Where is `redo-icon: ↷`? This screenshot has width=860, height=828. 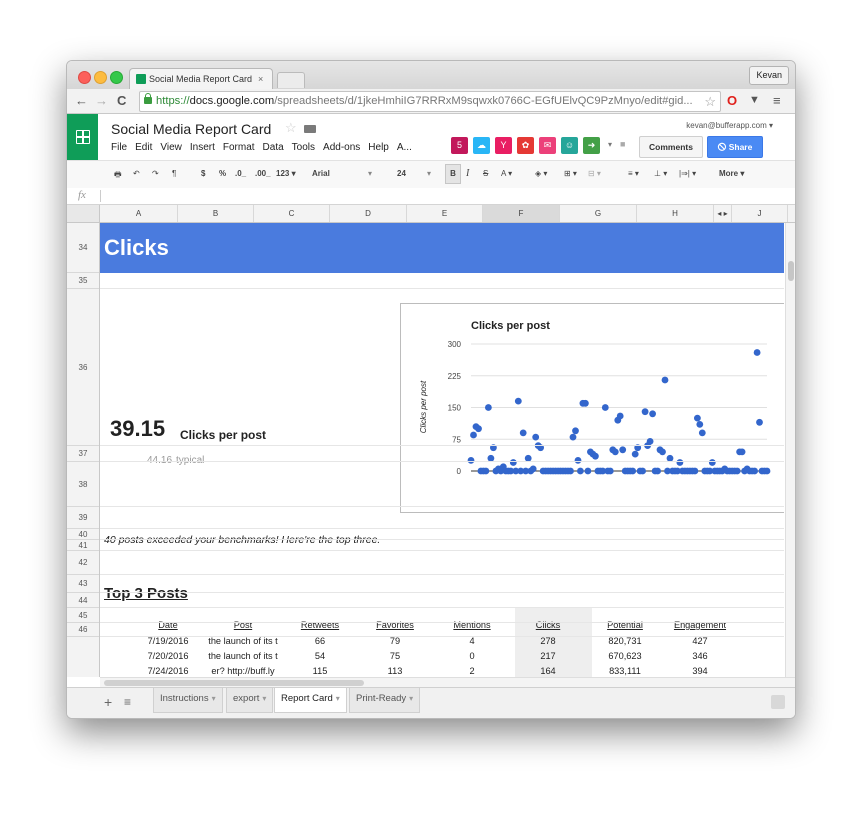
redo-icon: ↷ is located at coordinates (155, 173).